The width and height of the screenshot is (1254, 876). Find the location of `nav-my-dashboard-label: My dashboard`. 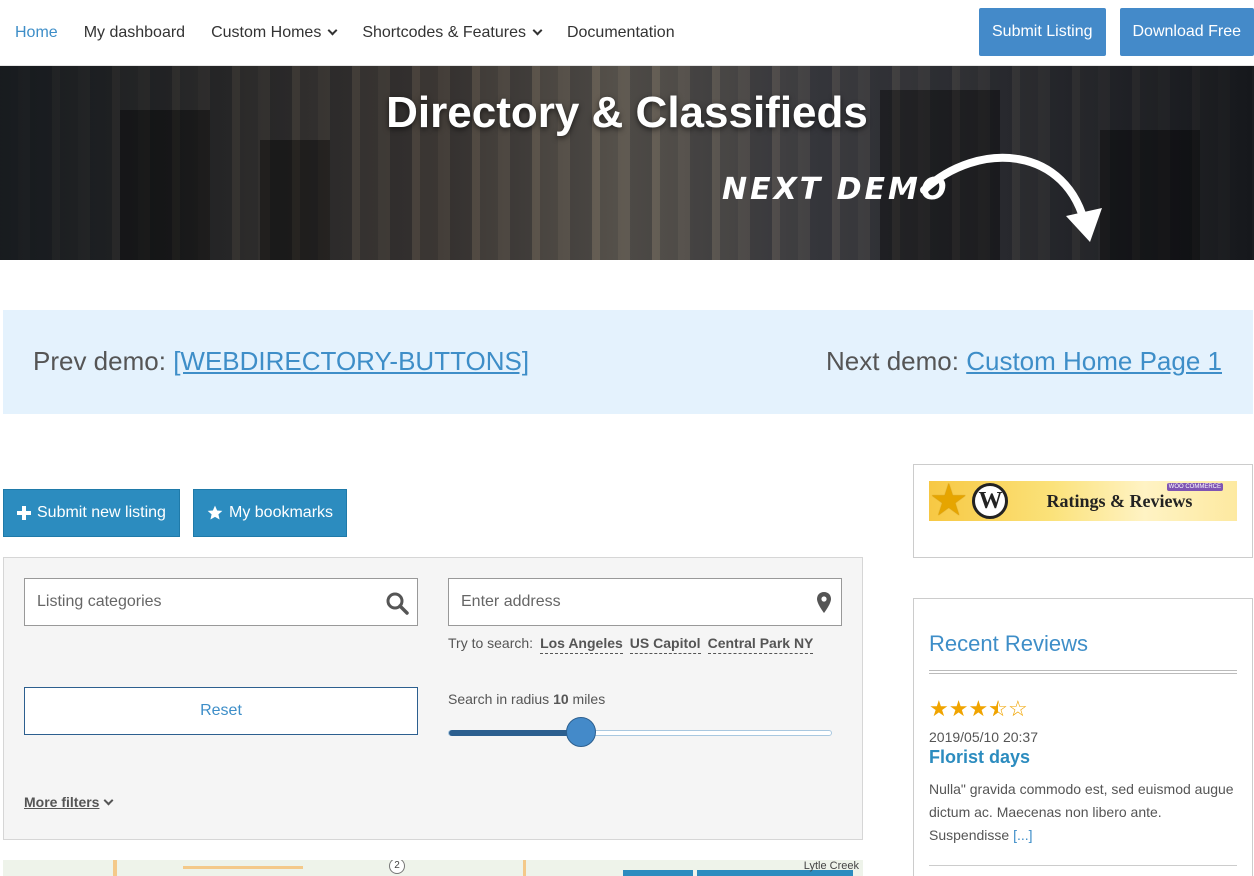

nav-my-dashboard-label: My dashboard is located at coordinates (134, 32).